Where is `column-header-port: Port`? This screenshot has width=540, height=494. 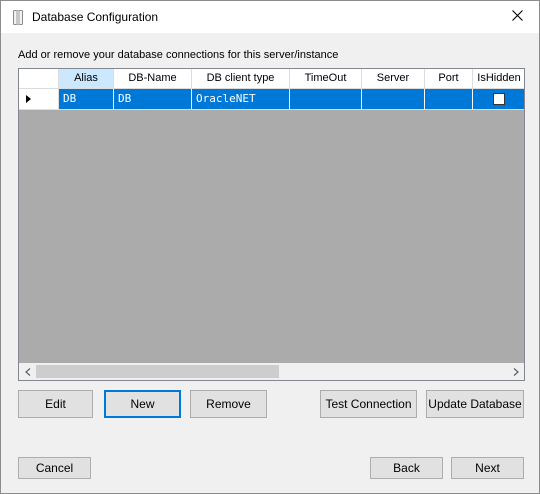 column-header-port: Port is located at coordinates (449, 79).